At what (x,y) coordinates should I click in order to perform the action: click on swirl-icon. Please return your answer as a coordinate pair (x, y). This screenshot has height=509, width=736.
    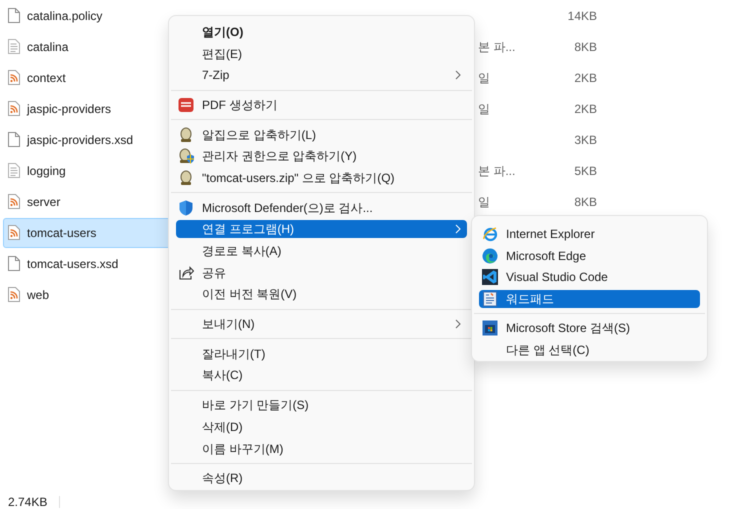
    Looking at the image, I should click on (490, 256).